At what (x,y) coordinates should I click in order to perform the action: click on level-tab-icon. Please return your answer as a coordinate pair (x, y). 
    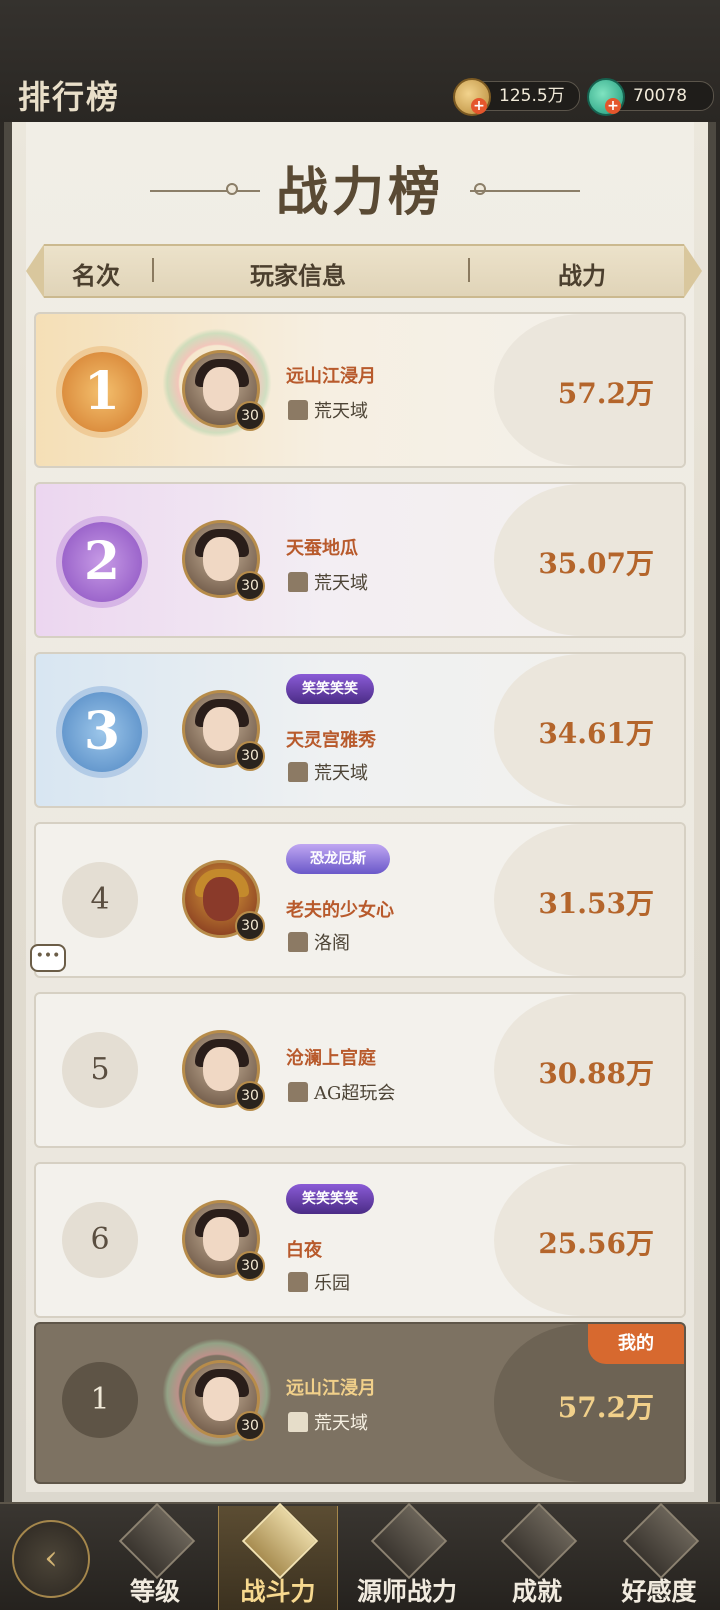
    Looking at the image, I should click on (157, 1541).